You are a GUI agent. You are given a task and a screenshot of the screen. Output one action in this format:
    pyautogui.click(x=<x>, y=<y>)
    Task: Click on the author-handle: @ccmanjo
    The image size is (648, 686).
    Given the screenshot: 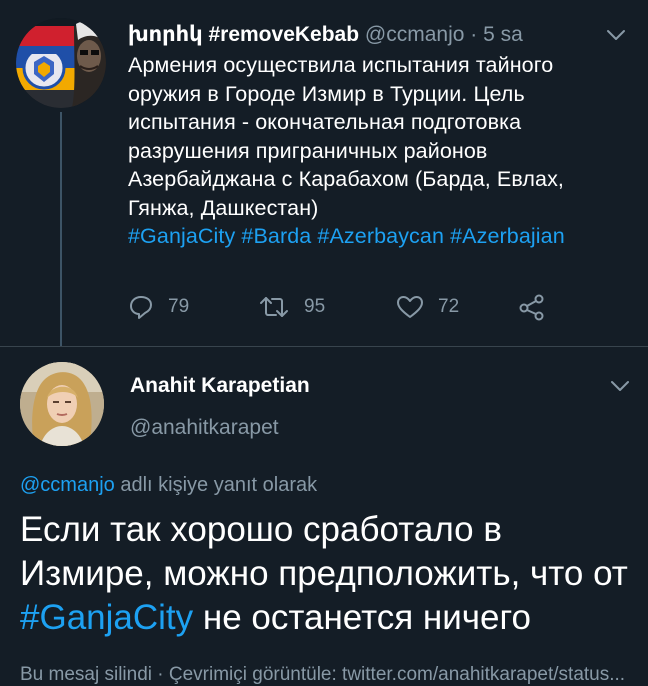 What is the action you would take?
    pyautogui.click(x=415, y=34)
    